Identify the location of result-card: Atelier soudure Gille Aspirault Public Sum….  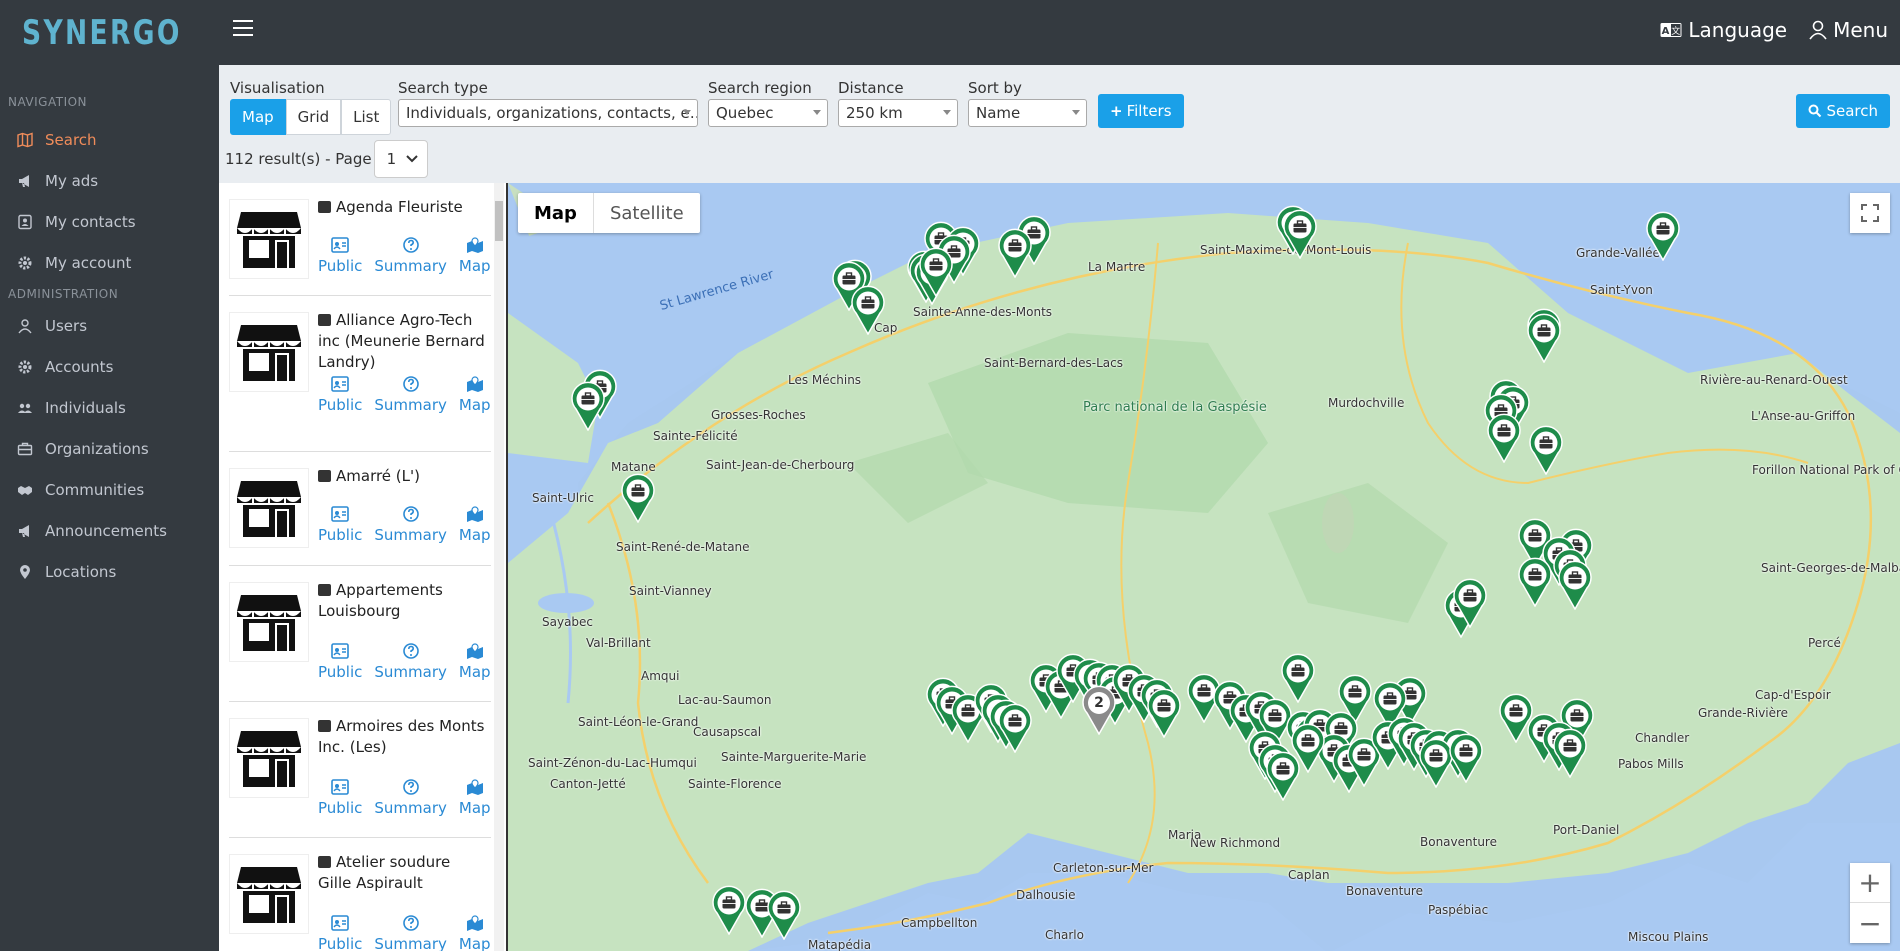
(360, 894).